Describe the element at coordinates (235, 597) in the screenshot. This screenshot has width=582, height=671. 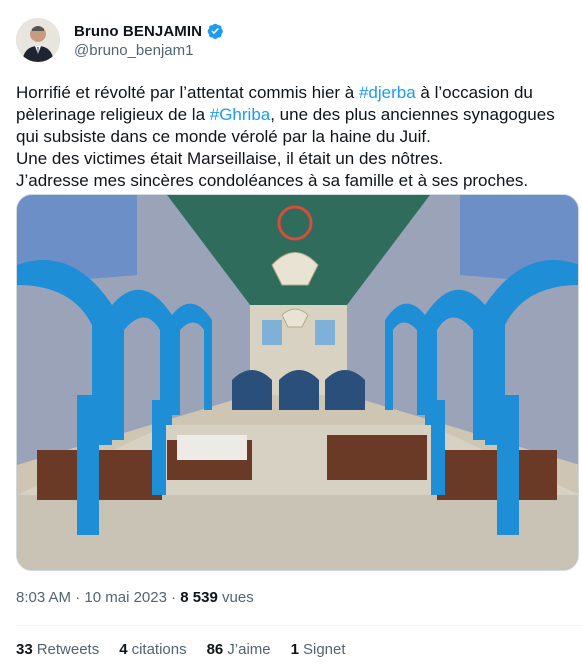
I see `views-label: vues` at that location.